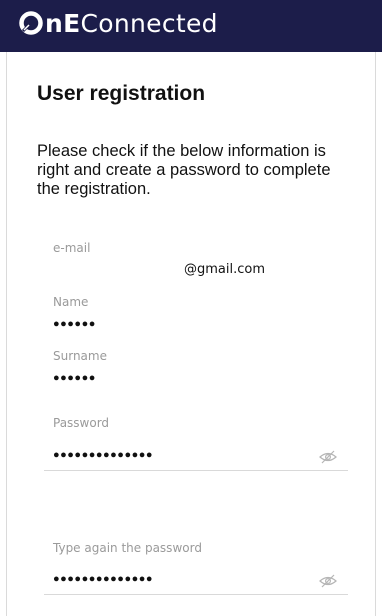 The width and height of the screenshot is (382, 616). Describe the element at coordinates (81, 423) in the screenshot. I see `password-label: Password` at that location.